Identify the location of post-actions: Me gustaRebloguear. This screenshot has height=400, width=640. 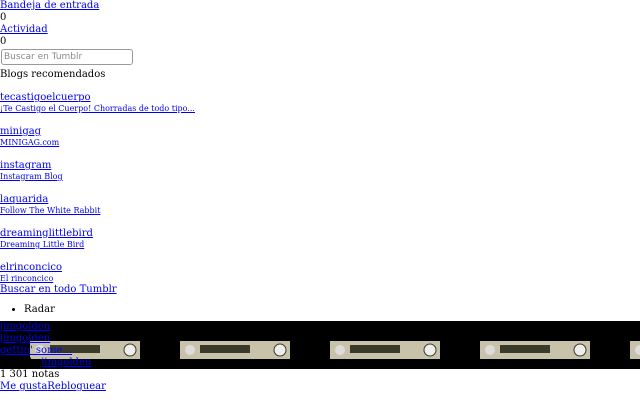
(53, 387).